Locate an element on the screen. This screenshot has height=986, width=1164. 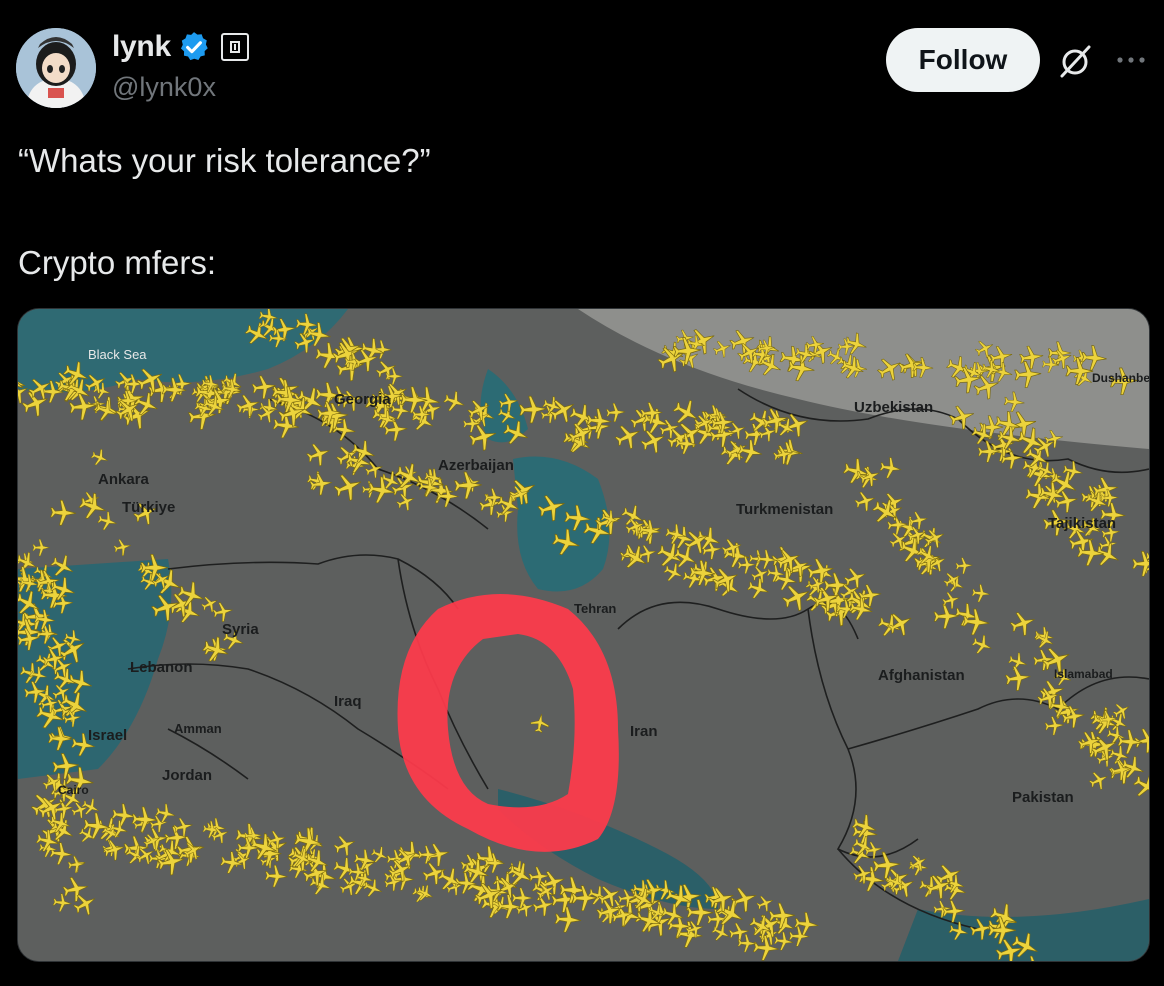
map-label-afghanistan: Afghanistan is located at coordinates (921, 675).